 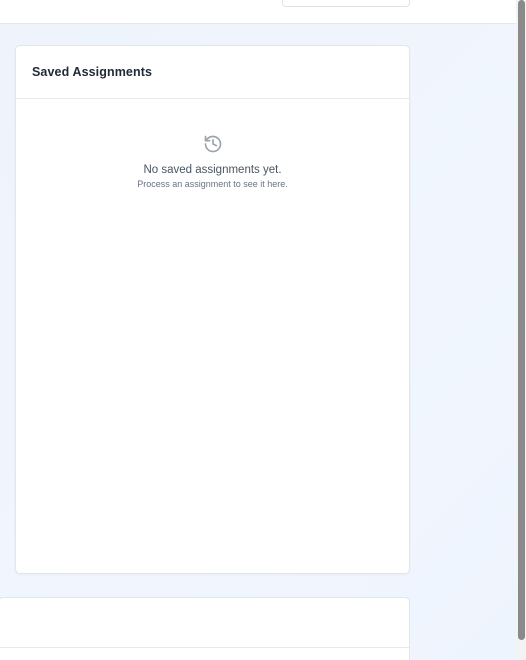 I want to click on card-header: Saved Assignments, so click(x=212, y=72).